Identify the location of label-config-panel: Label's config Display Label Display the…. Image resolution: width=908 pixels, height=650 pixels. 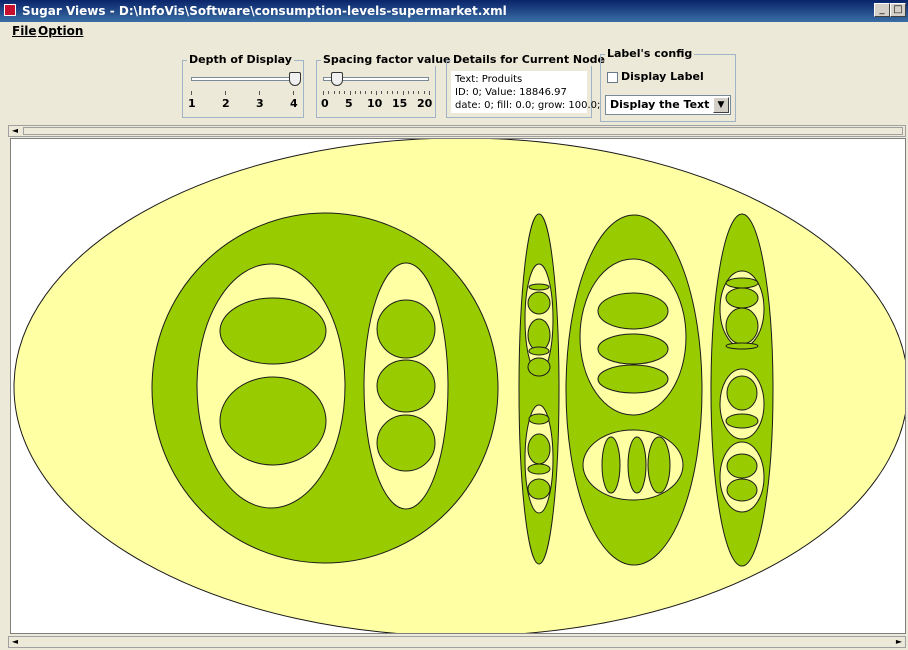
(668, 84).